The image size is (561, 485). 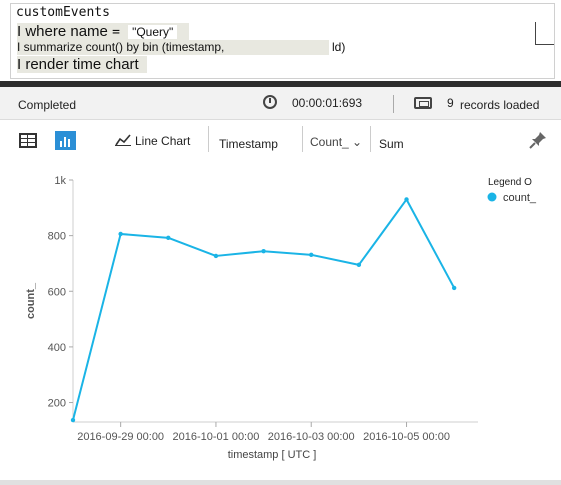 I want to click on where-value: "Query", so click(x=153, y=32).